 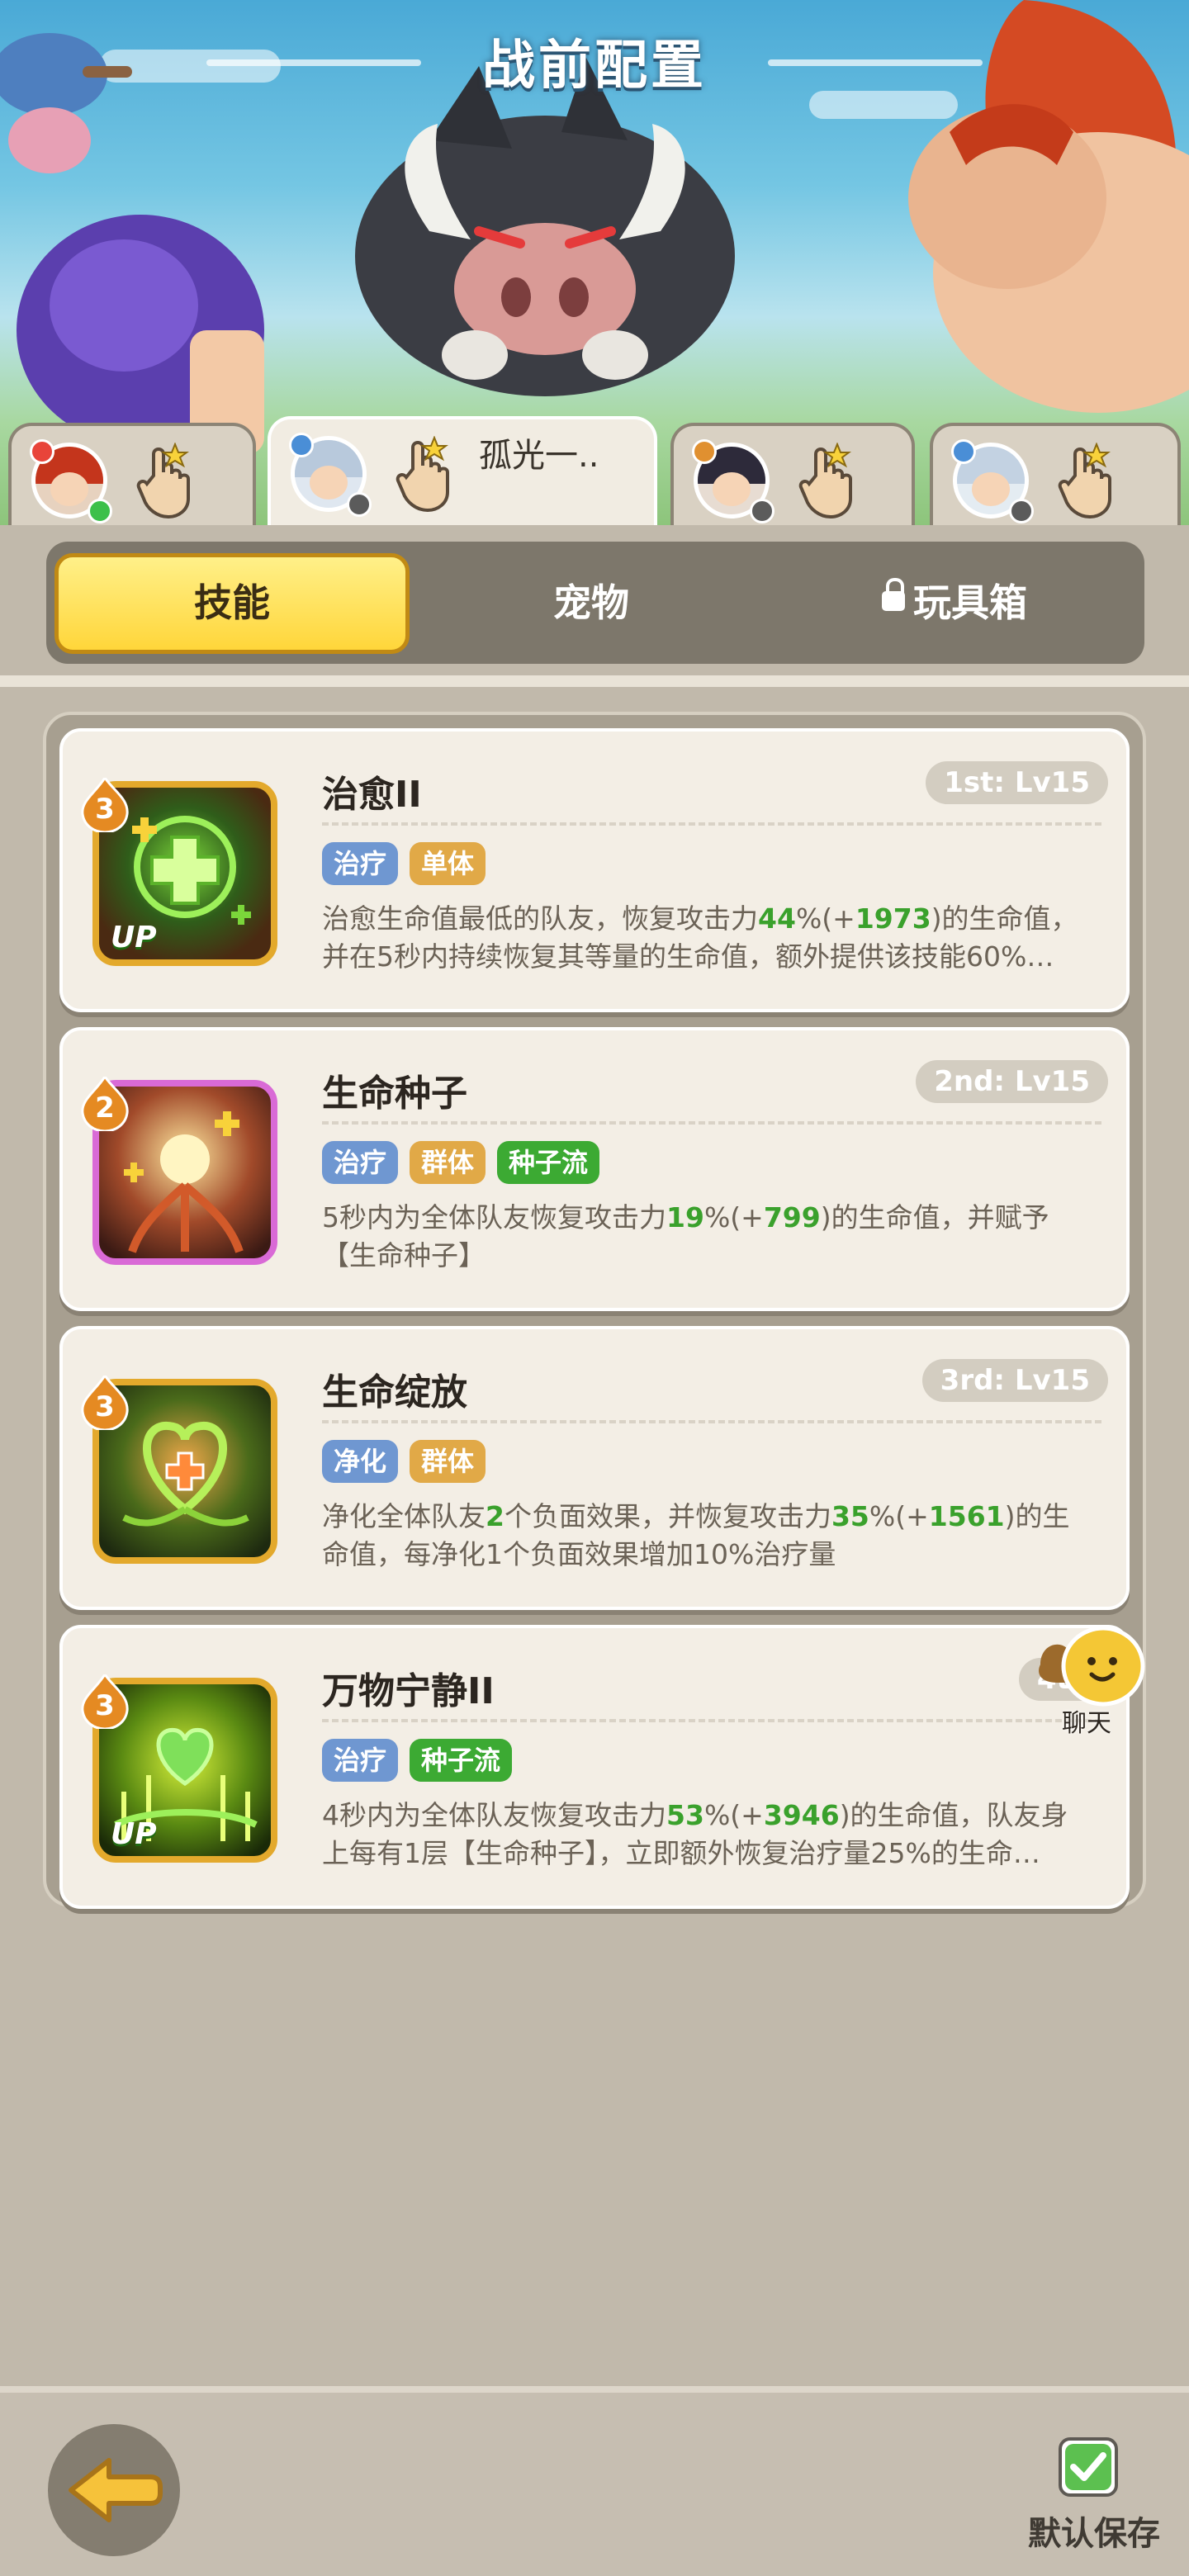 What do you see at coordinates (1092, 1666) in the screenshot?
I see `chat-bubble-icon` at bounding box center [1092, 1666].